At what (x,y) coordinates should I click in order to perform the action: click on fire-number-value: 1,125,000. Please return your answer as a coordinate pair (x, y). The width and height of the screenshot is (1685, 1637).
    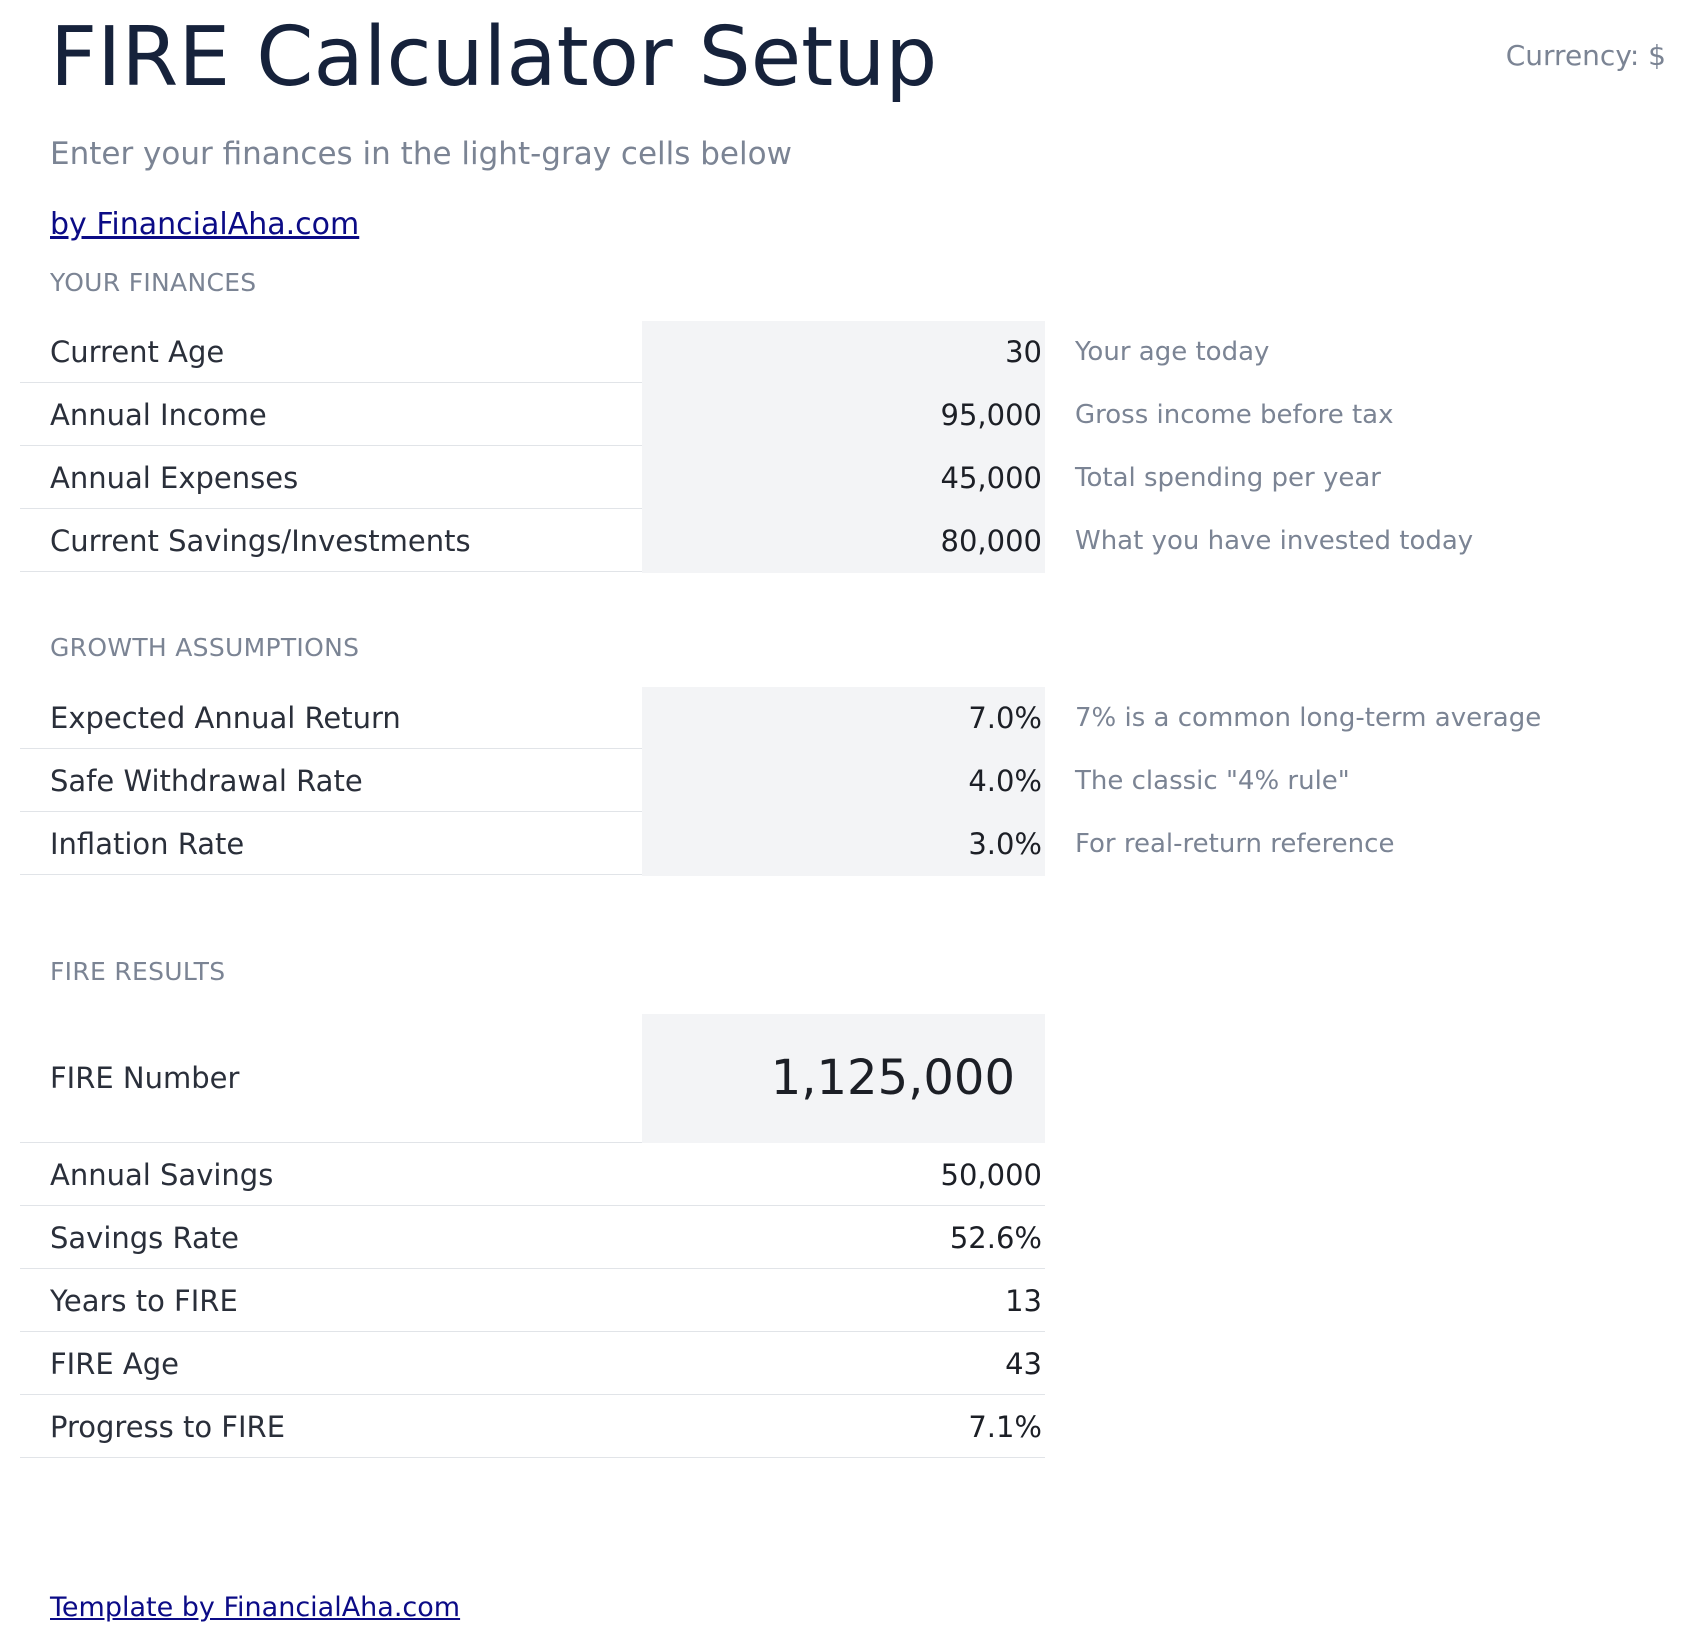
    Looking at the image, I should click on (843, 1078).